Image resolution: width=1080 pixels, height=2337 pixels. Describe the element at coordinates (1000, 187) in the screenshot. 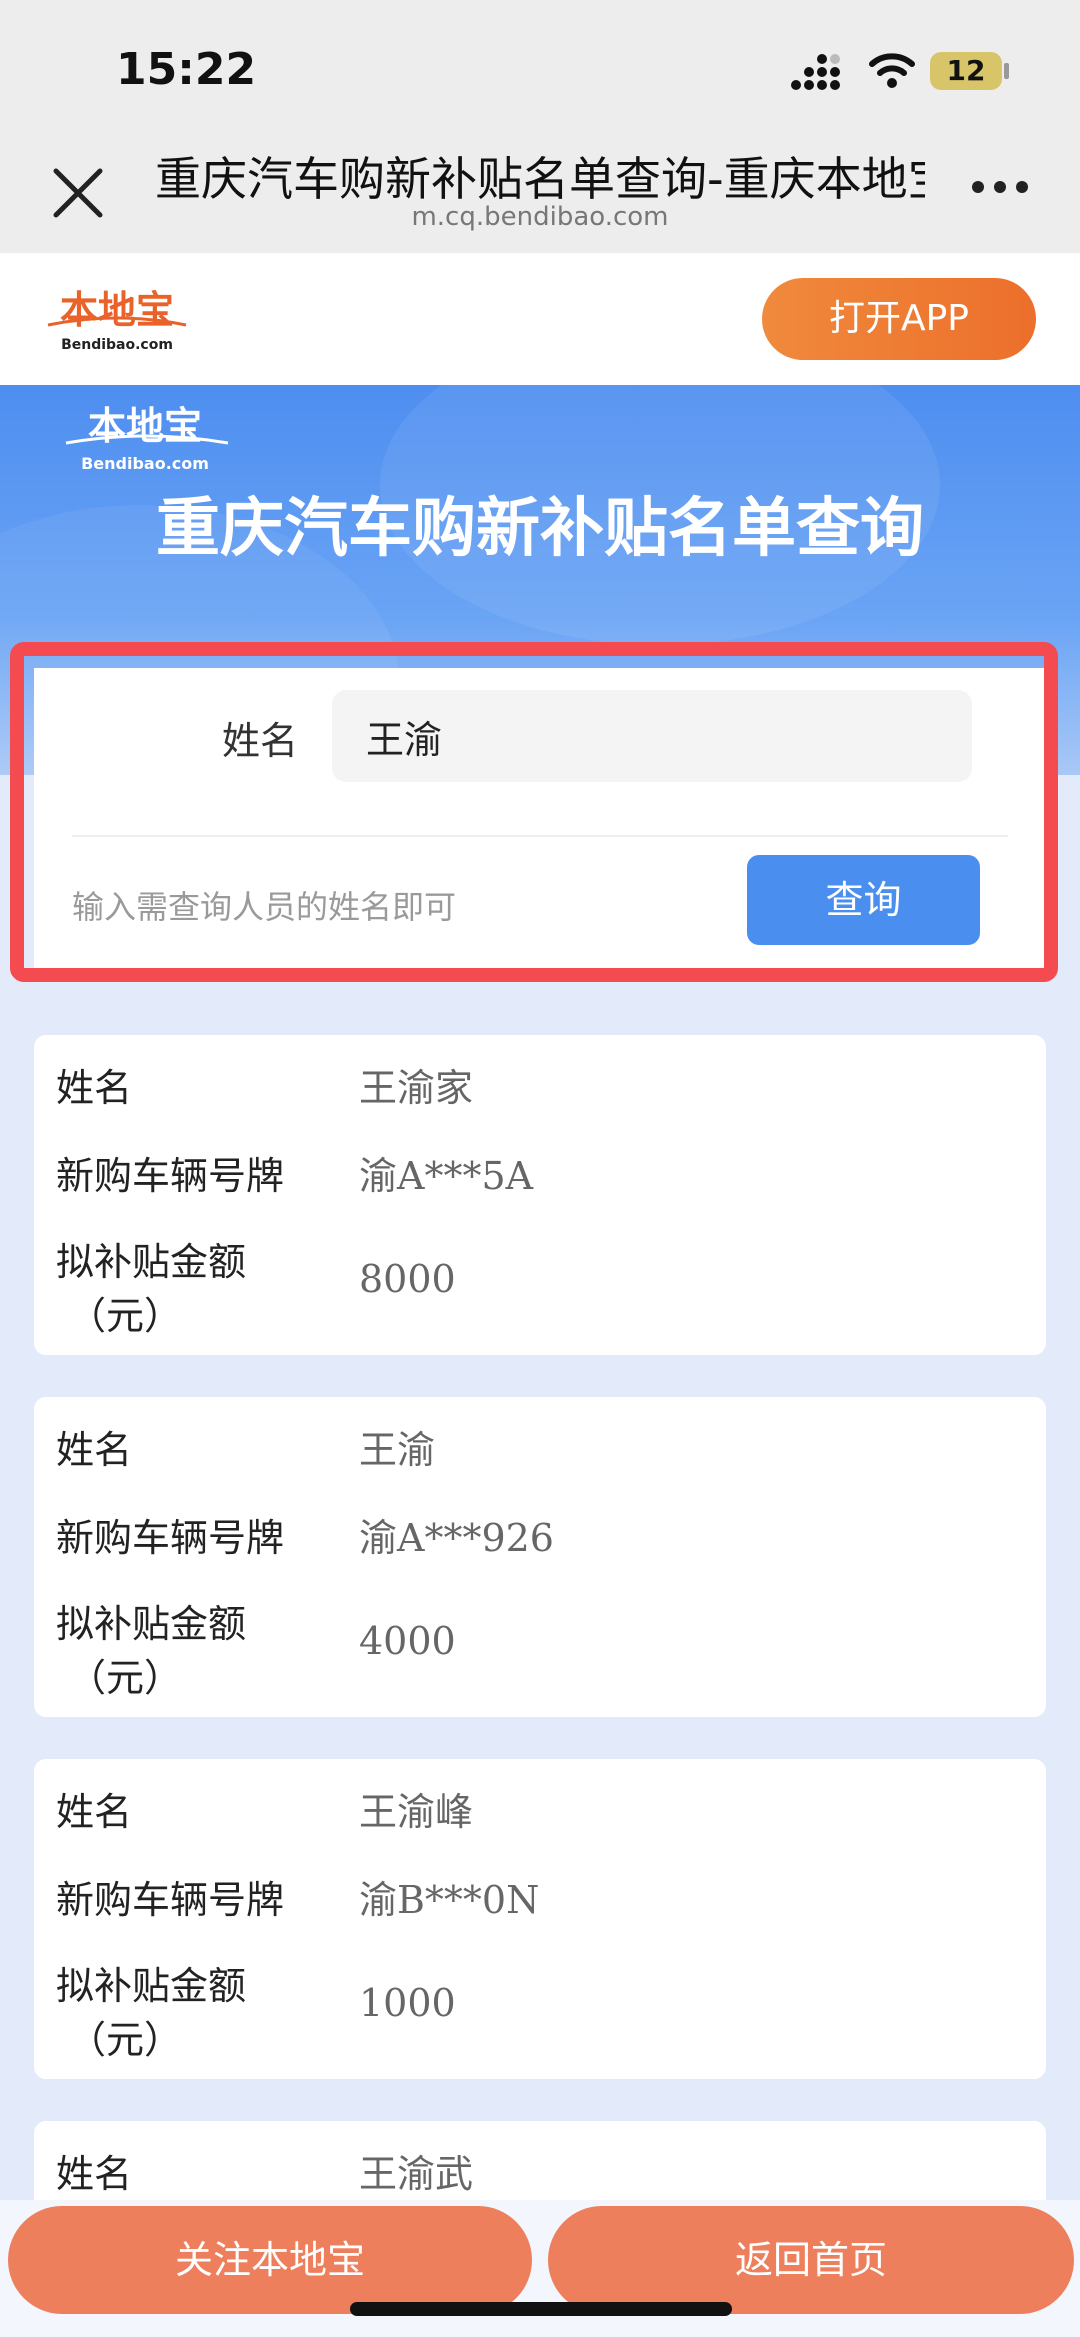

I see `more-icon` at that location.